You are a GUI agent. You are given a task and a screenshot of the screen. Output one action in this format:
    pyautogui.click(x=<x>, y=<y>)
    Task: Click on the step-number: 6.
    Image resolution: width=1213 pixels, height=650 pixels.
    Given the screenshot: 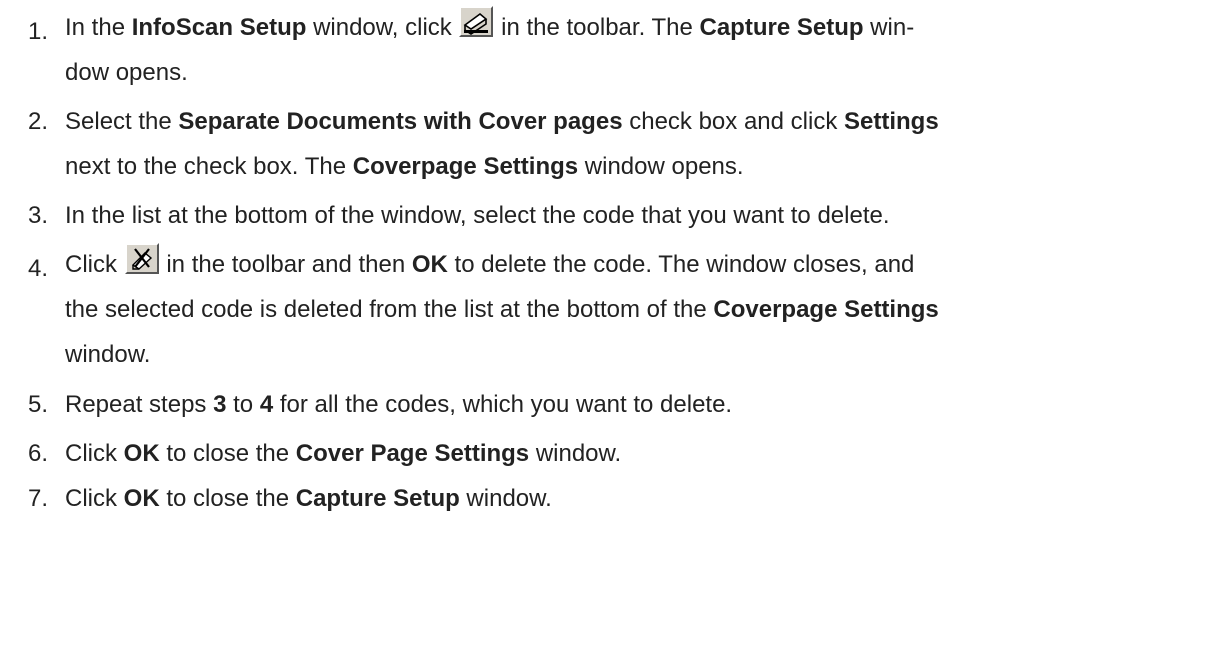 What is the action you would take?
    pyautogui.click(x=38, y=453)
    